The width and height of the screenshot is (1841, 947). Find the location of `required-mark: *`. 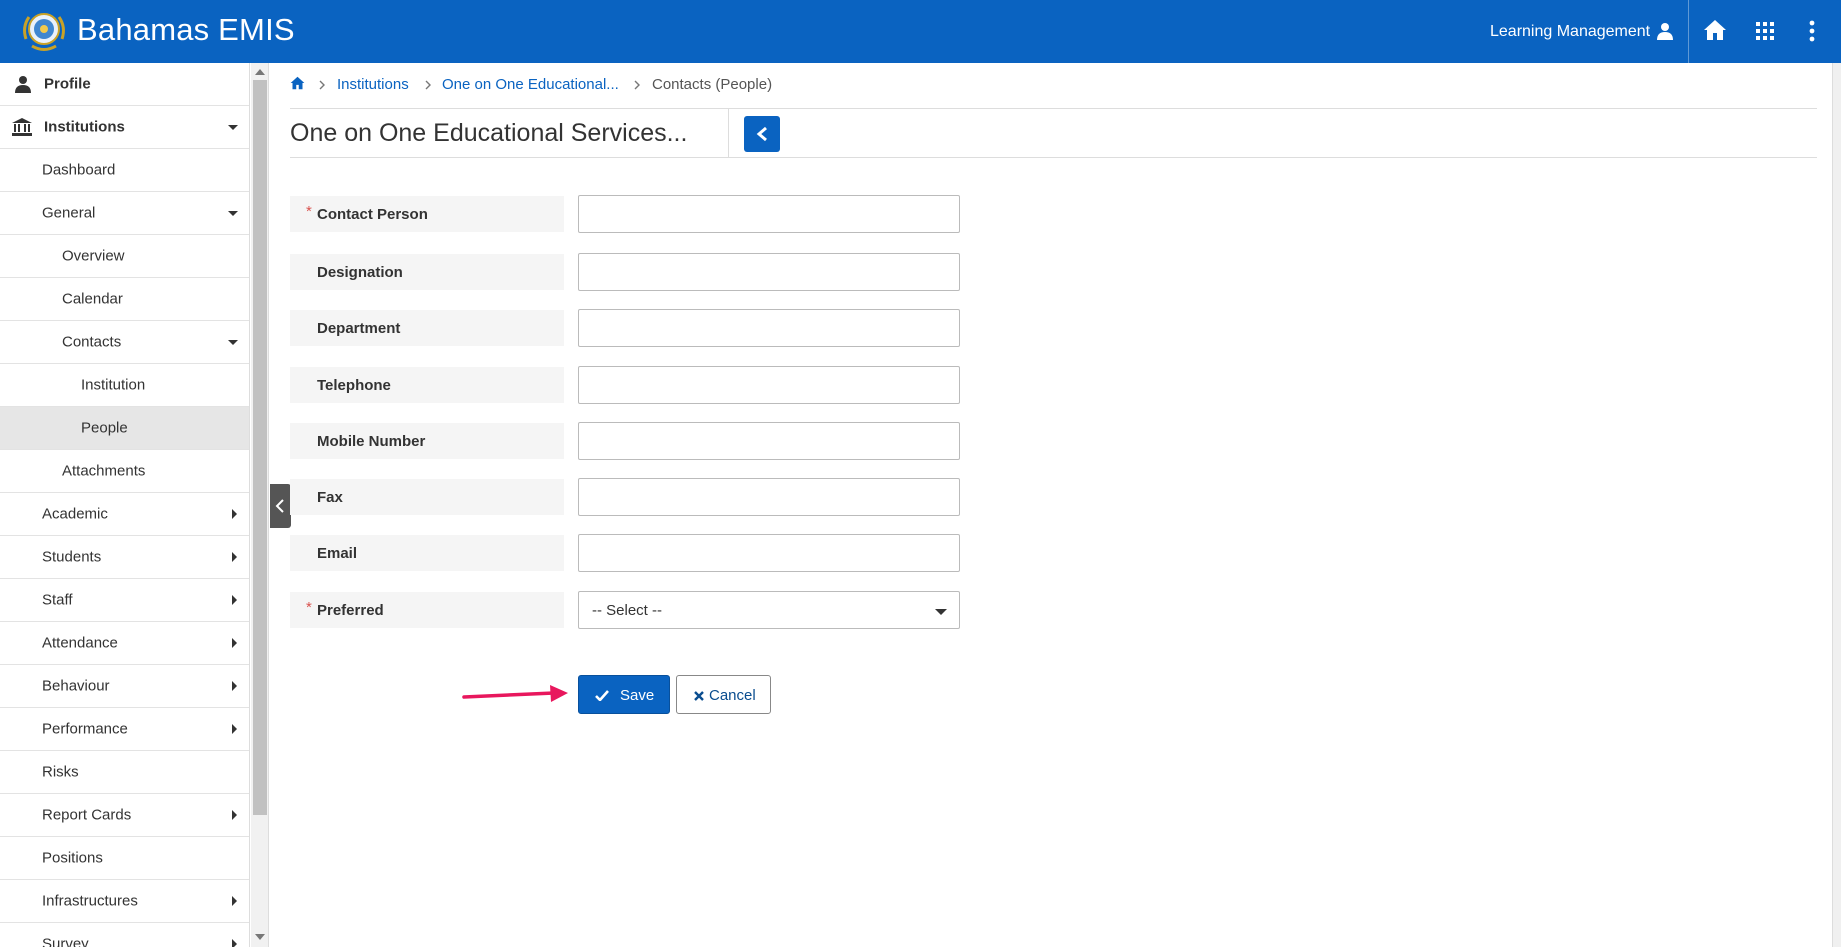

required-mark: * is located at coordinates (309, 211).